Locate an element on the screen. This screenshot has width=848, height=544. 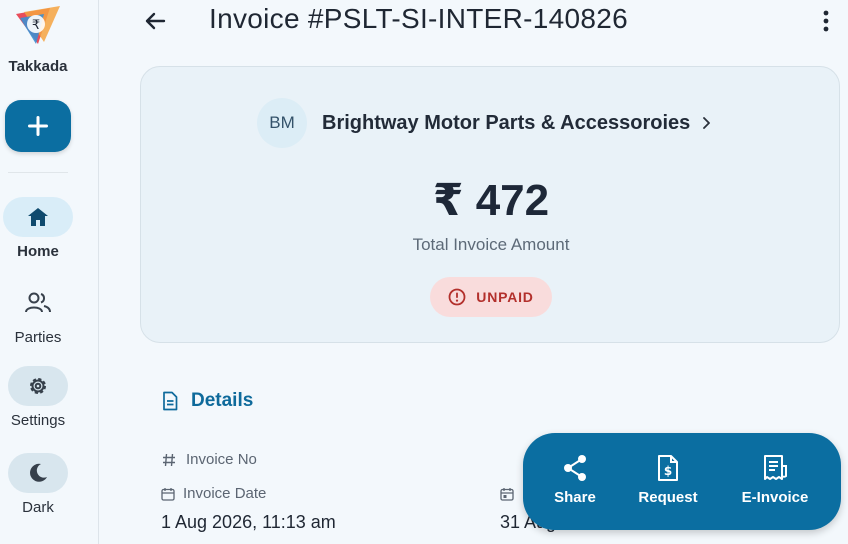
invoice-no-label: Invoice No is located at coordinates (209, 459).